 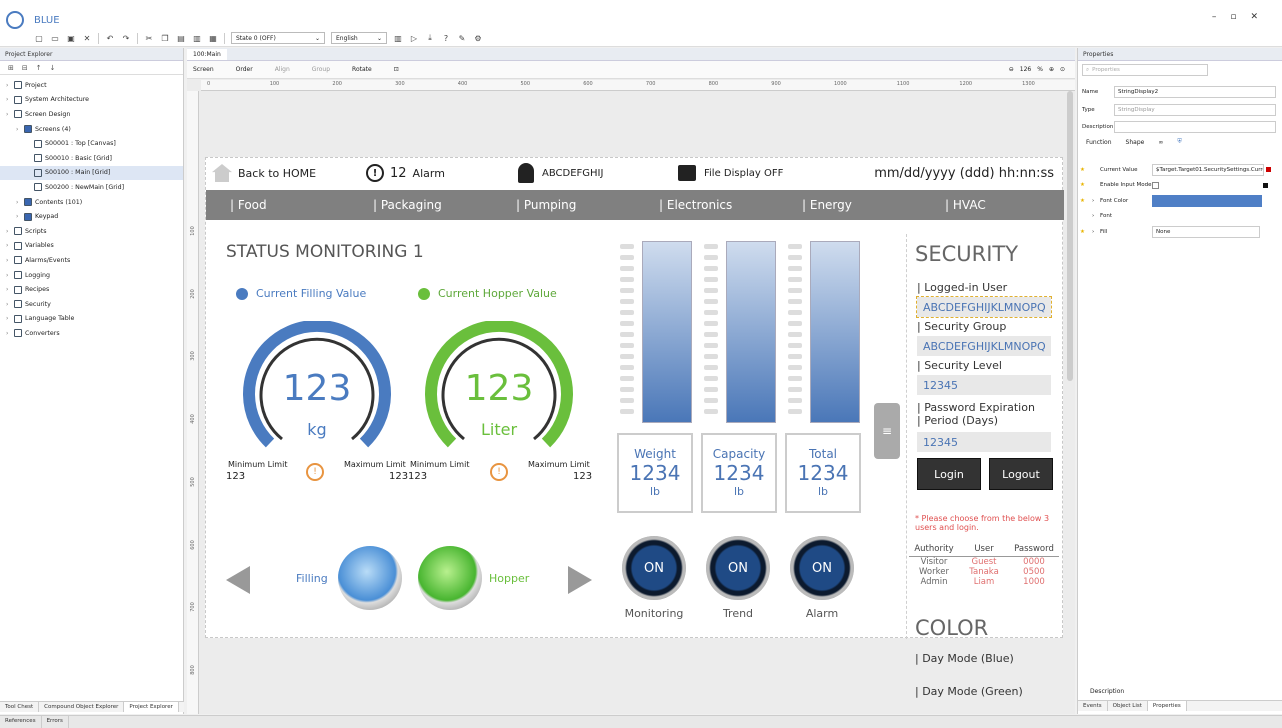 I want to click on save-icon: ▣, so click(x=71, y=38).